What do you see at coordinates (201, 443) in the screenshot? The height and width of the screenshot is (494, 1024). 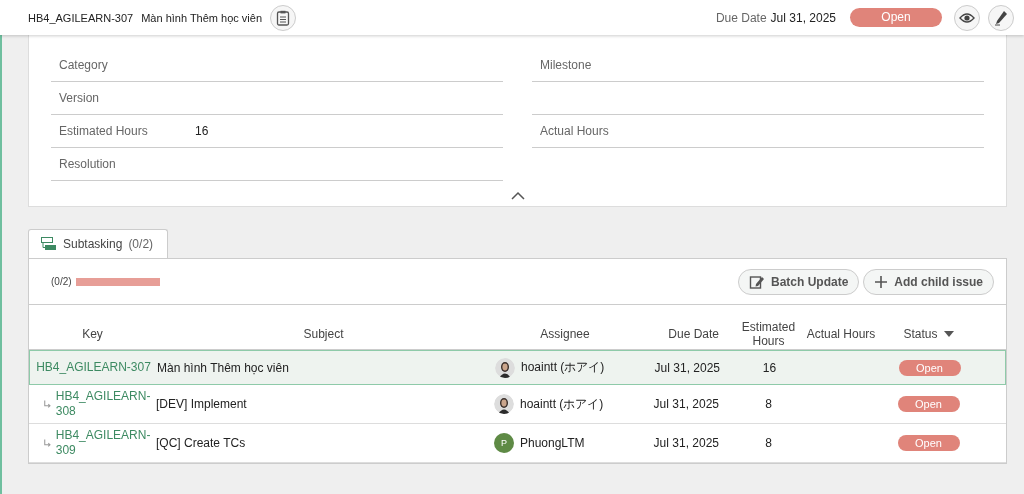 I see `table-cell-text: [QC] Create TCs` at bounding box center [201, 443].